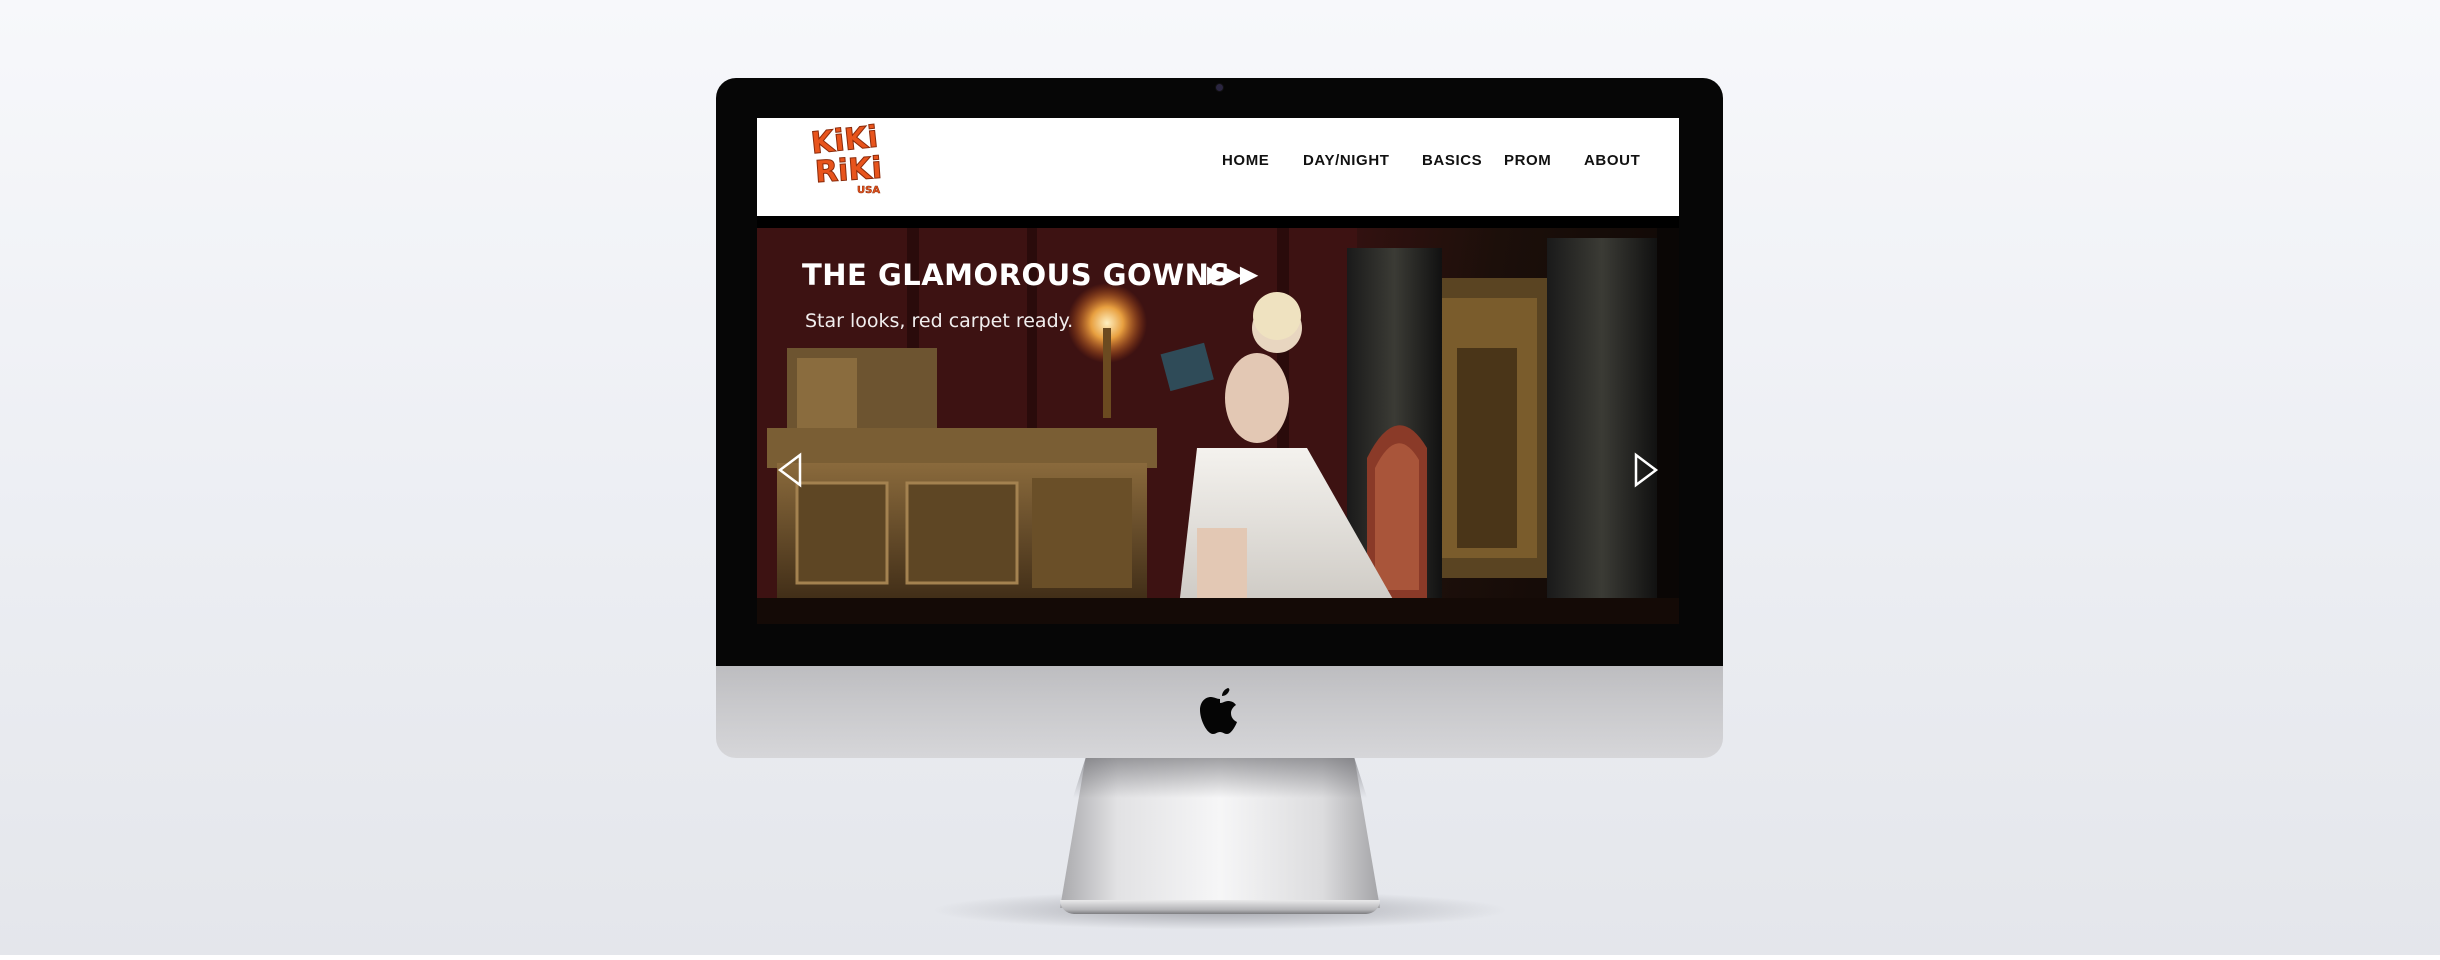  I want to click on logo-line-2: RiKi, so click(848, 170).